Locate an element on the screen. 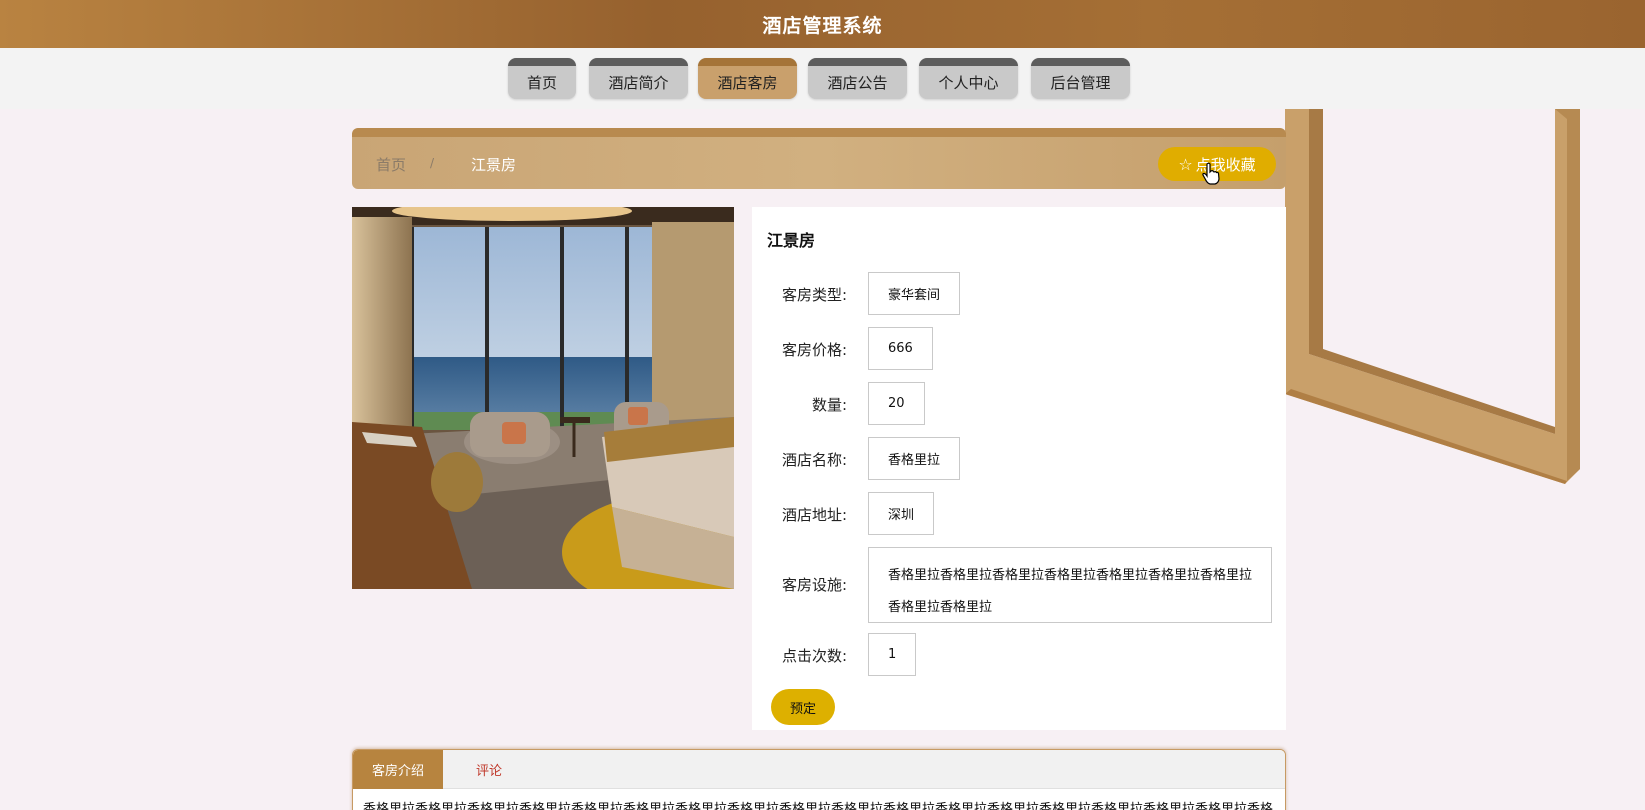 The image size is (1645, 810). nav-item-hotel-rooms: 酒店客房 is located at coordinates (747, 78).